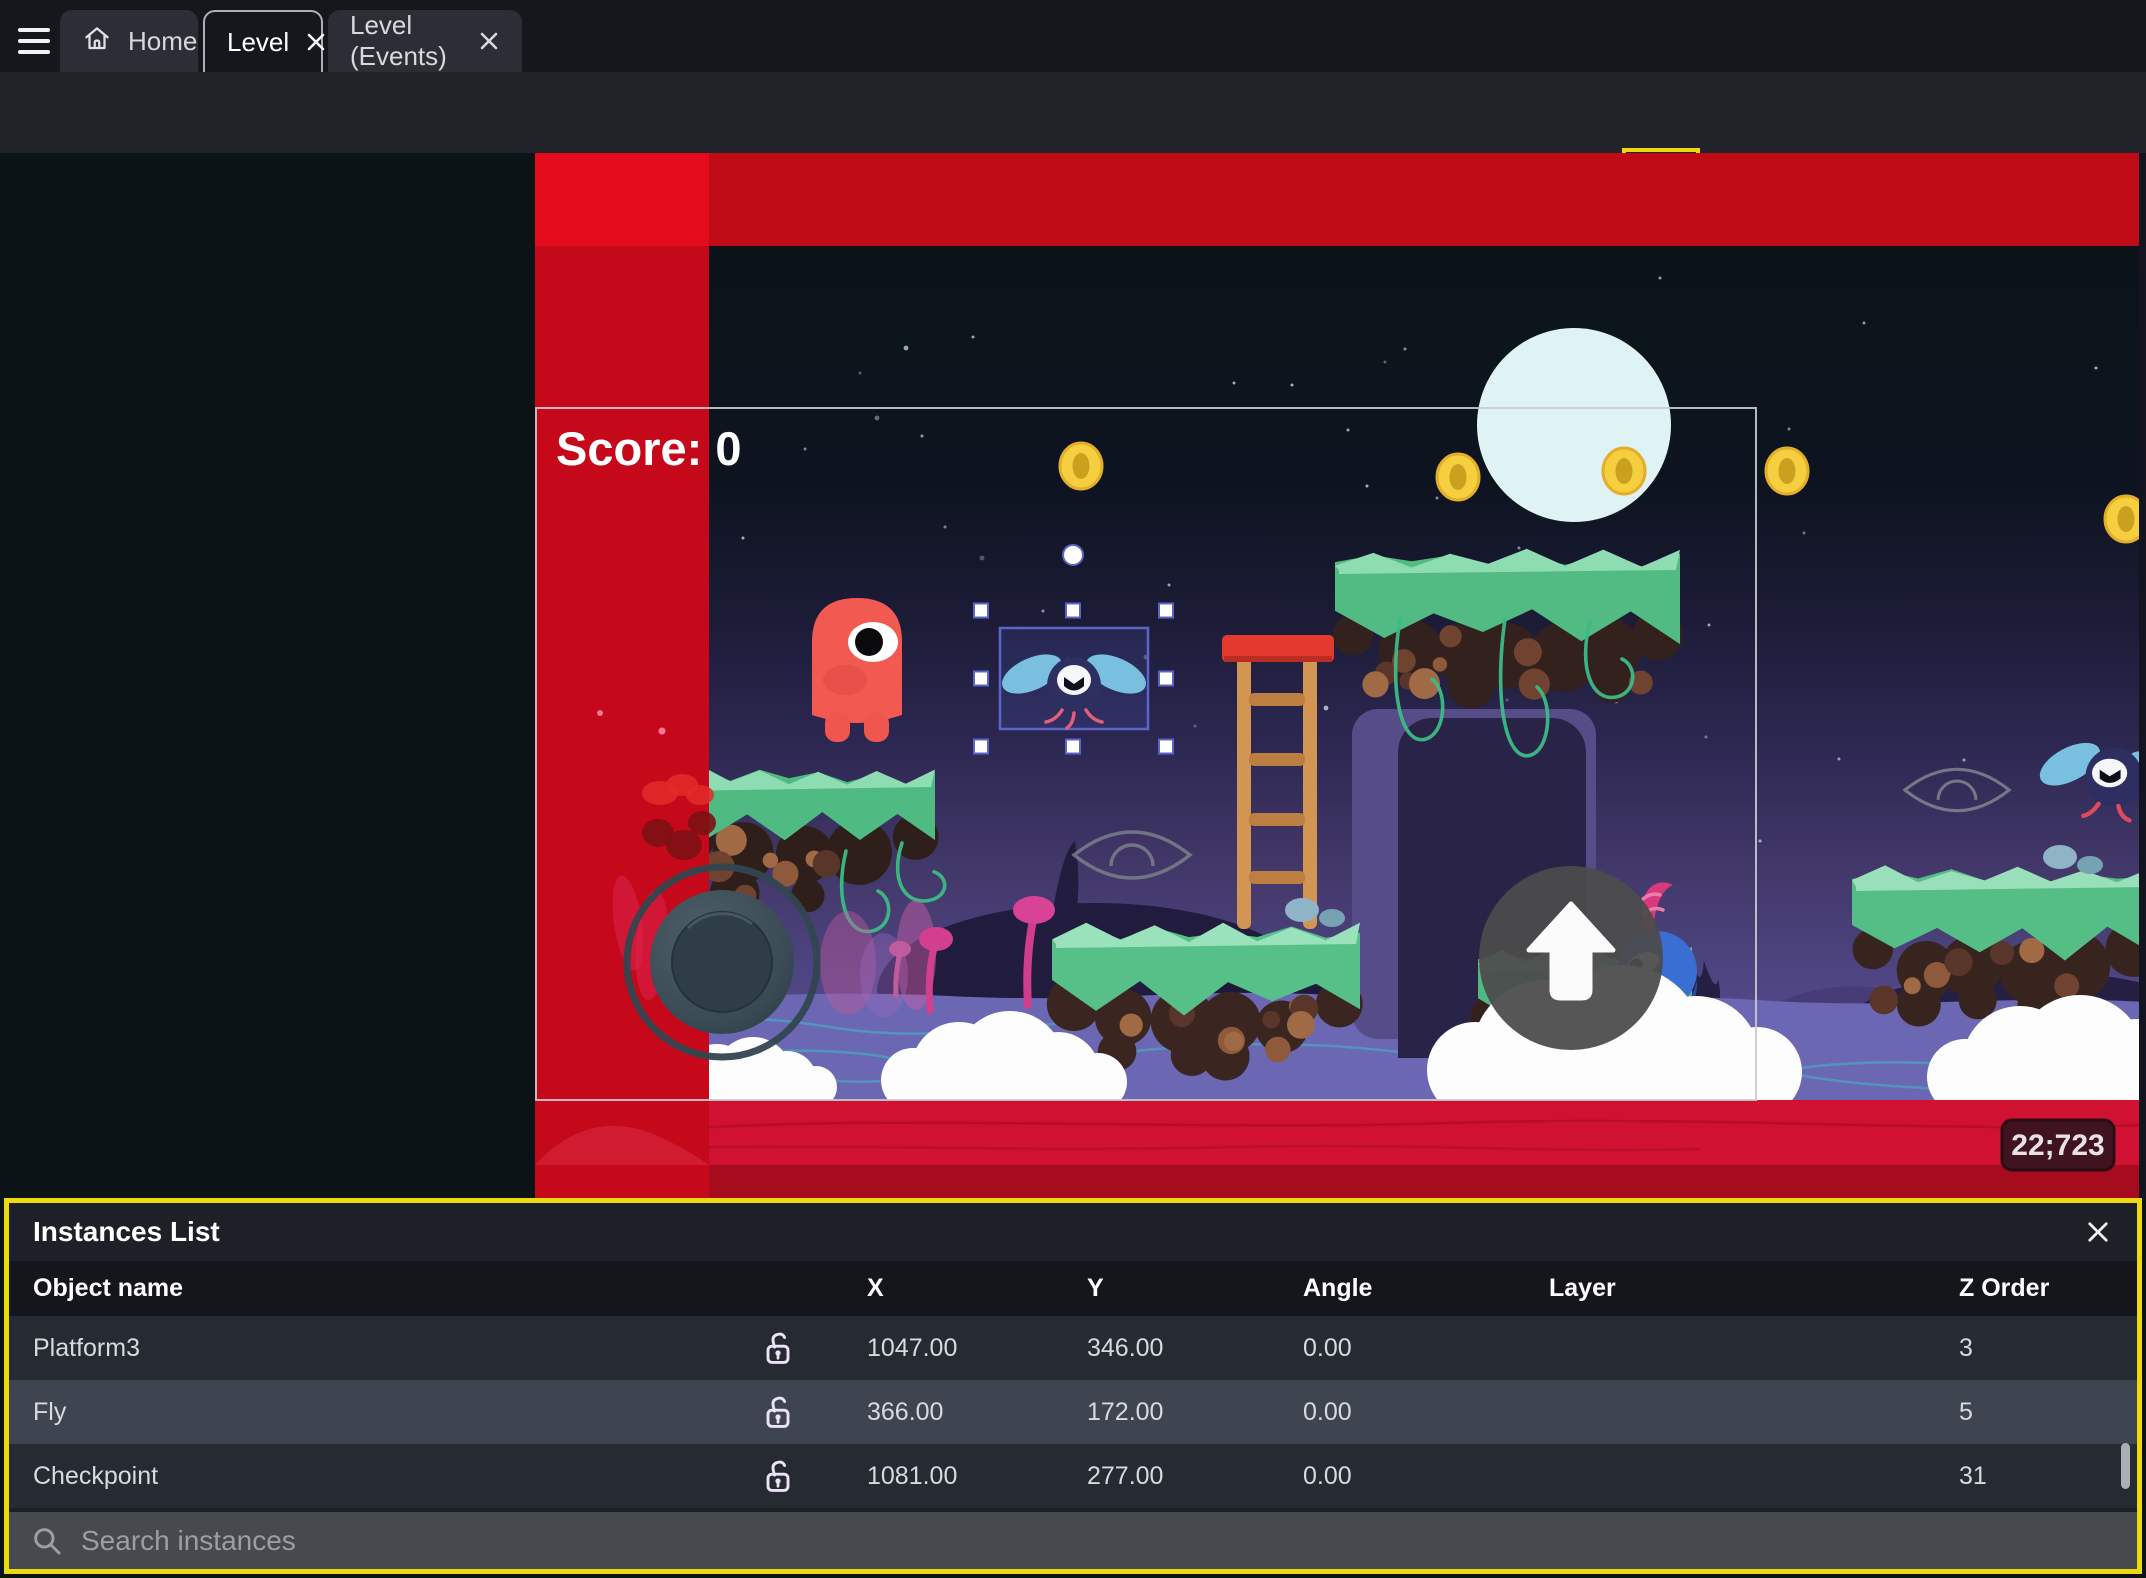 Image resolution: width=2146 pixels, height=1578 pixels. I want to click on instances-table-header: Object name X Y Angle Layer Z Order, so click(1073, 1288).